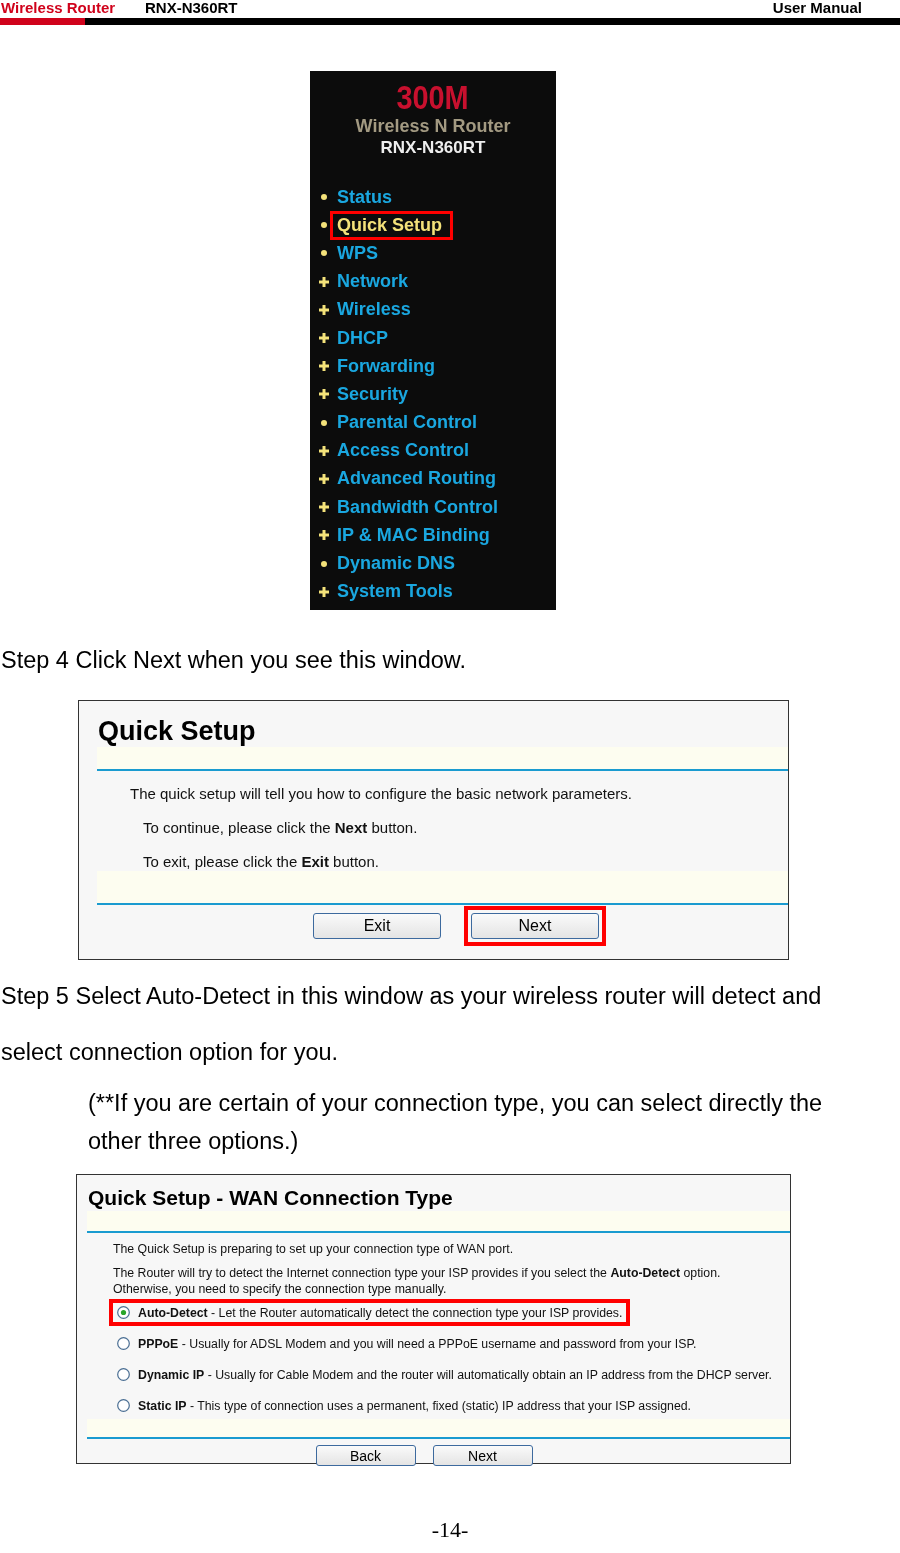 The image size is (900, 1553). Describe the element at coordinates (359, 253) in the screenshot. I see `menu-item: WPS` at that location.